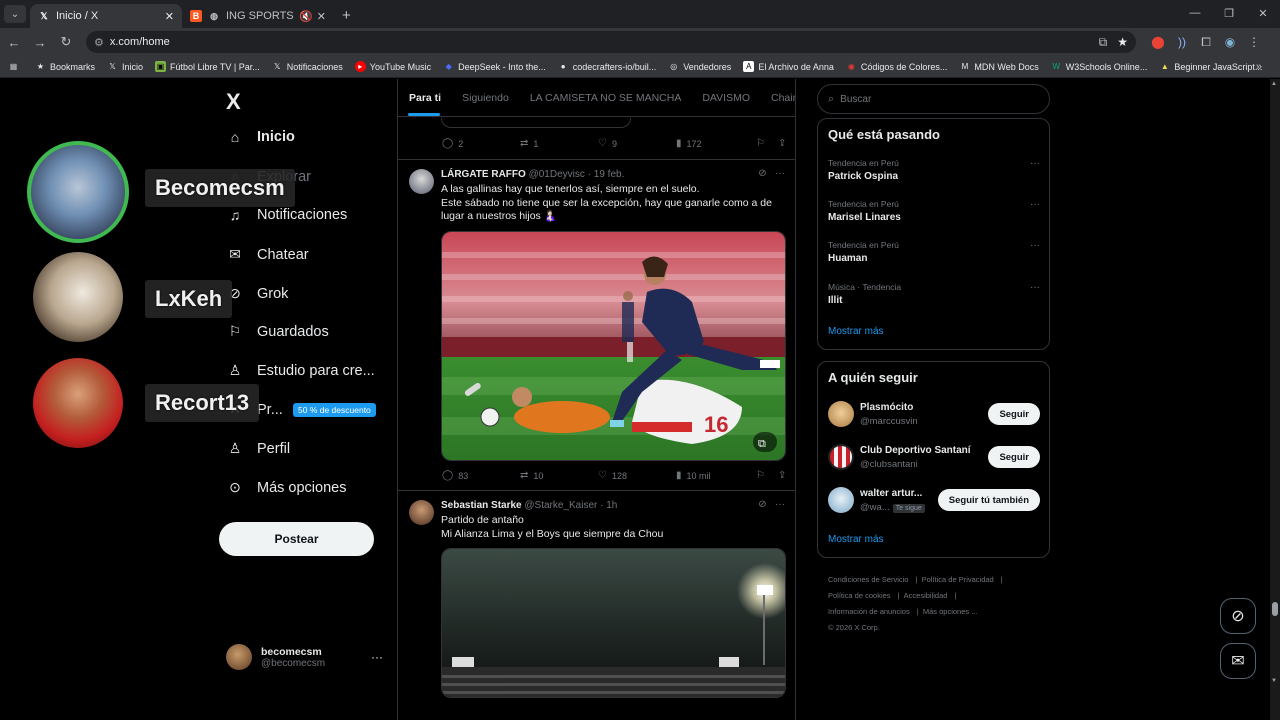 The width and height of the screenshot is (1280, 720). Describe the element at coordinates (1263, 13) in the screenshot. I see `close-window-icon: ✕` at that location.